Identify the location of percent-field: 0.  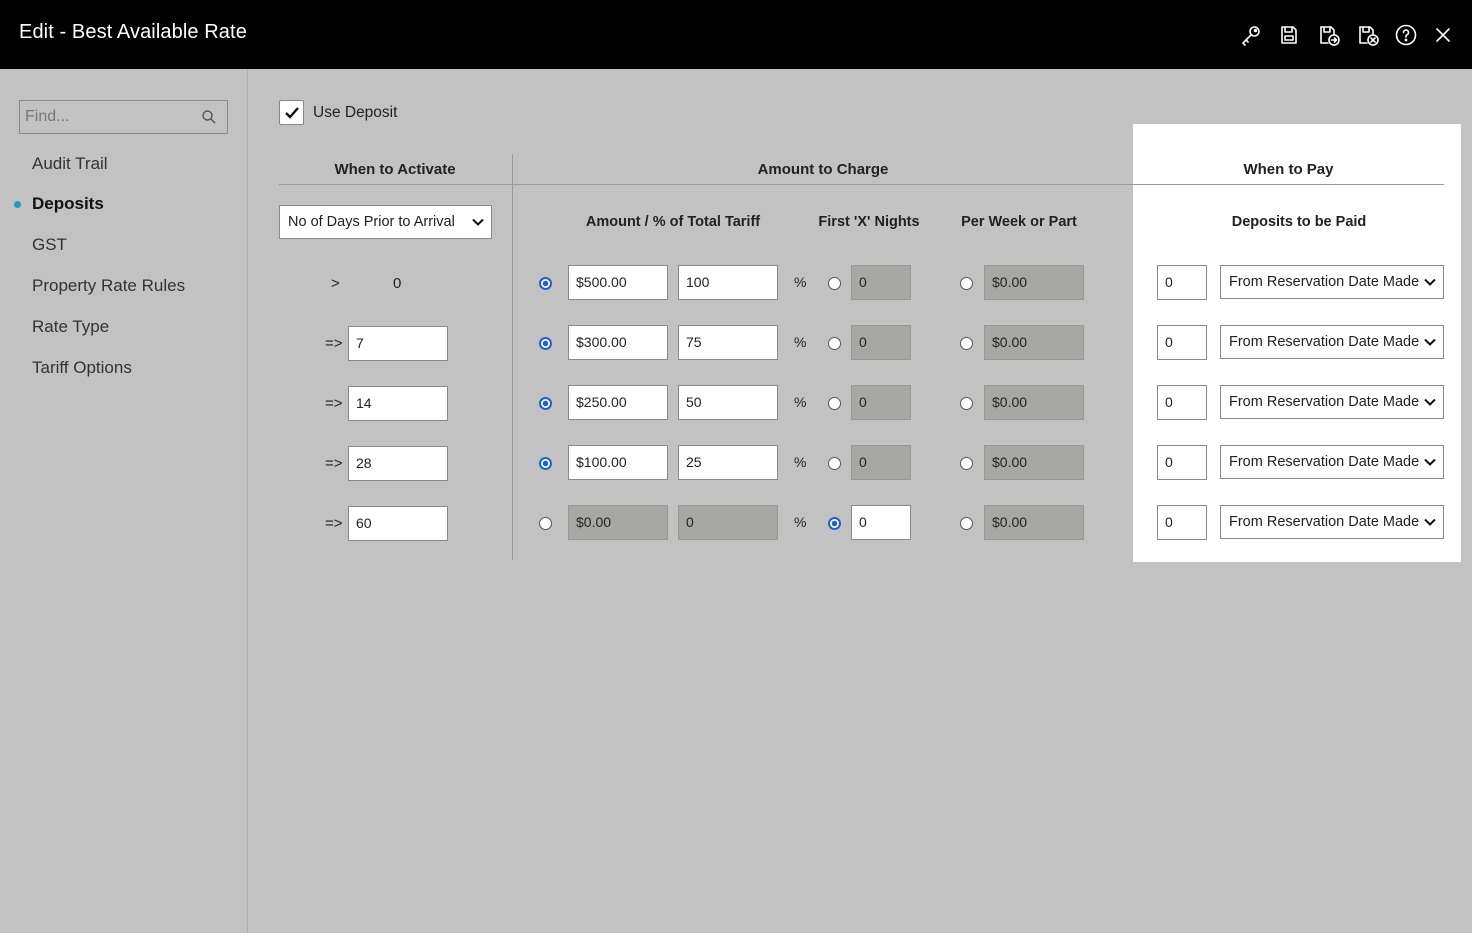
(728, 522).